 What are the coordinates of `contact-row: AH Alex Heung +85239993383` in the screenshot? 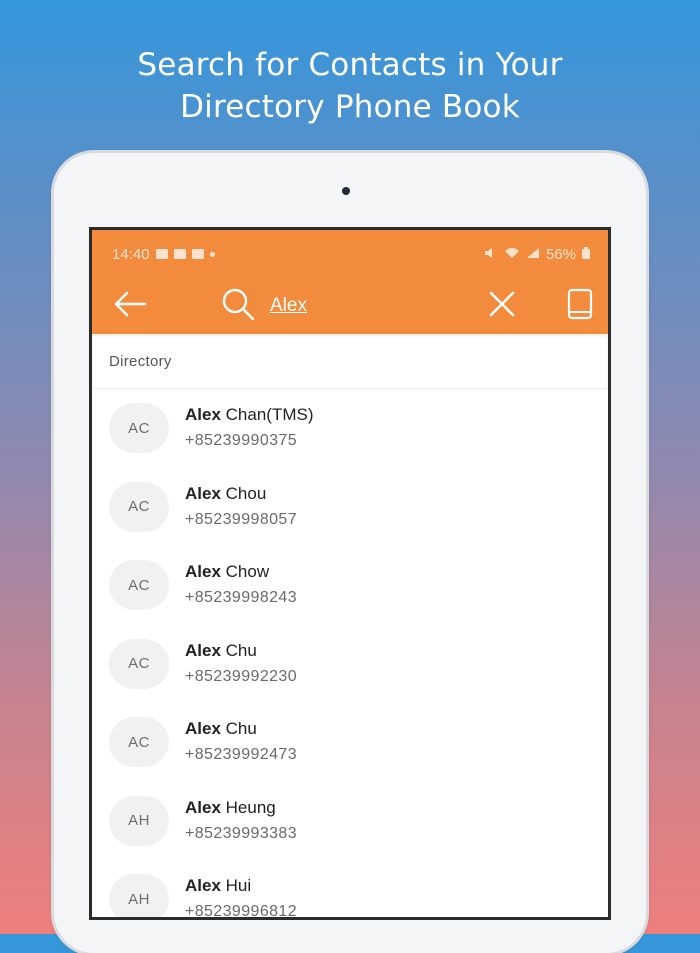 It's located at (350, 821).